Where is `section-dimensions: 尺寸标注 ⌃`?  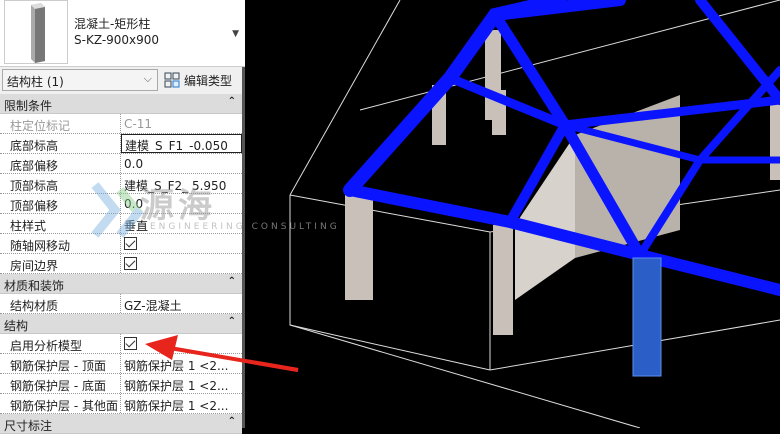 section-dimensions: 尺寸标注 ⌃ is located at coordinates (121, 424).